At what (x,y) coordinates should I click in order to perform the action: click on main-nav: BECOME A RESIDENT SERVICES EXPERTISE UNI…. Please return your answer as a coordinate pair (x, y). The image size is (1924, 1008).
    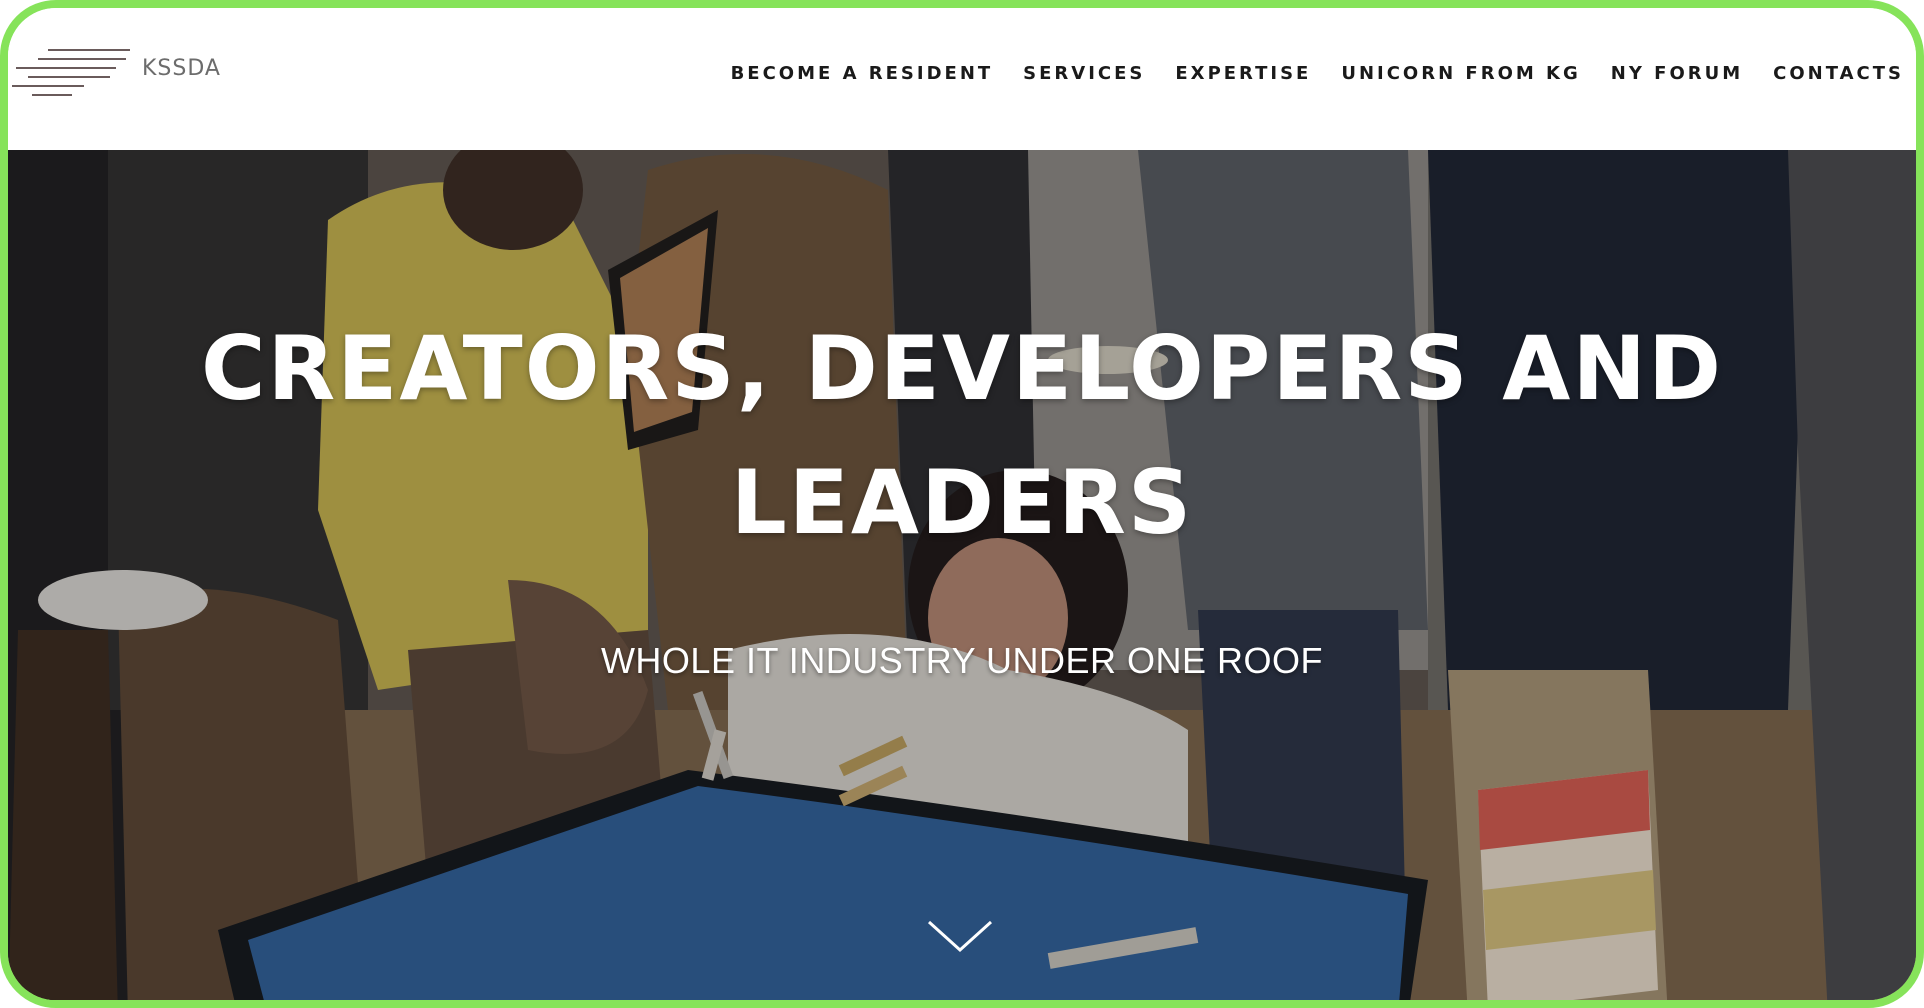
    Looking at the image, I should click on (1302, 73).